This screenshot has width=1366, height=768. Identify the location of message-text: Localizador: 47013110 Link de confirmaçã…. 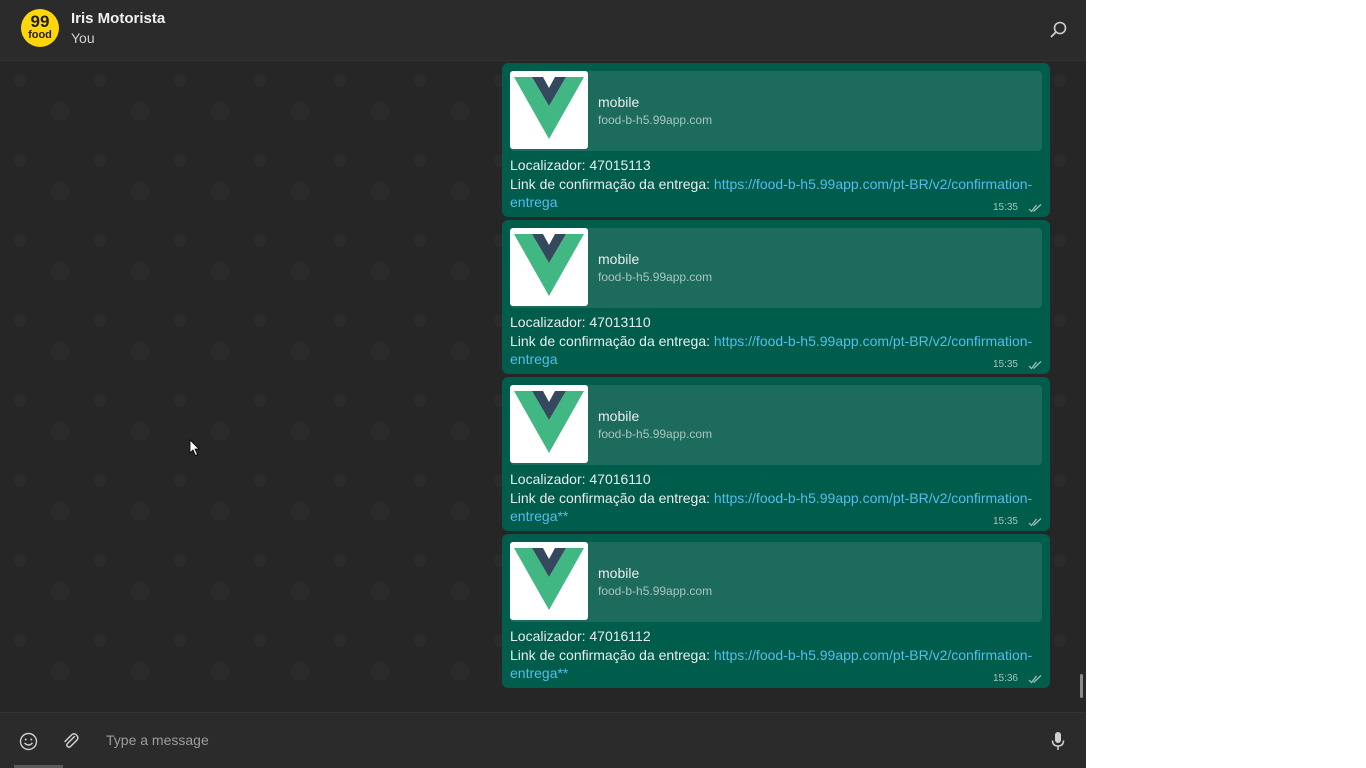
(776, 341).